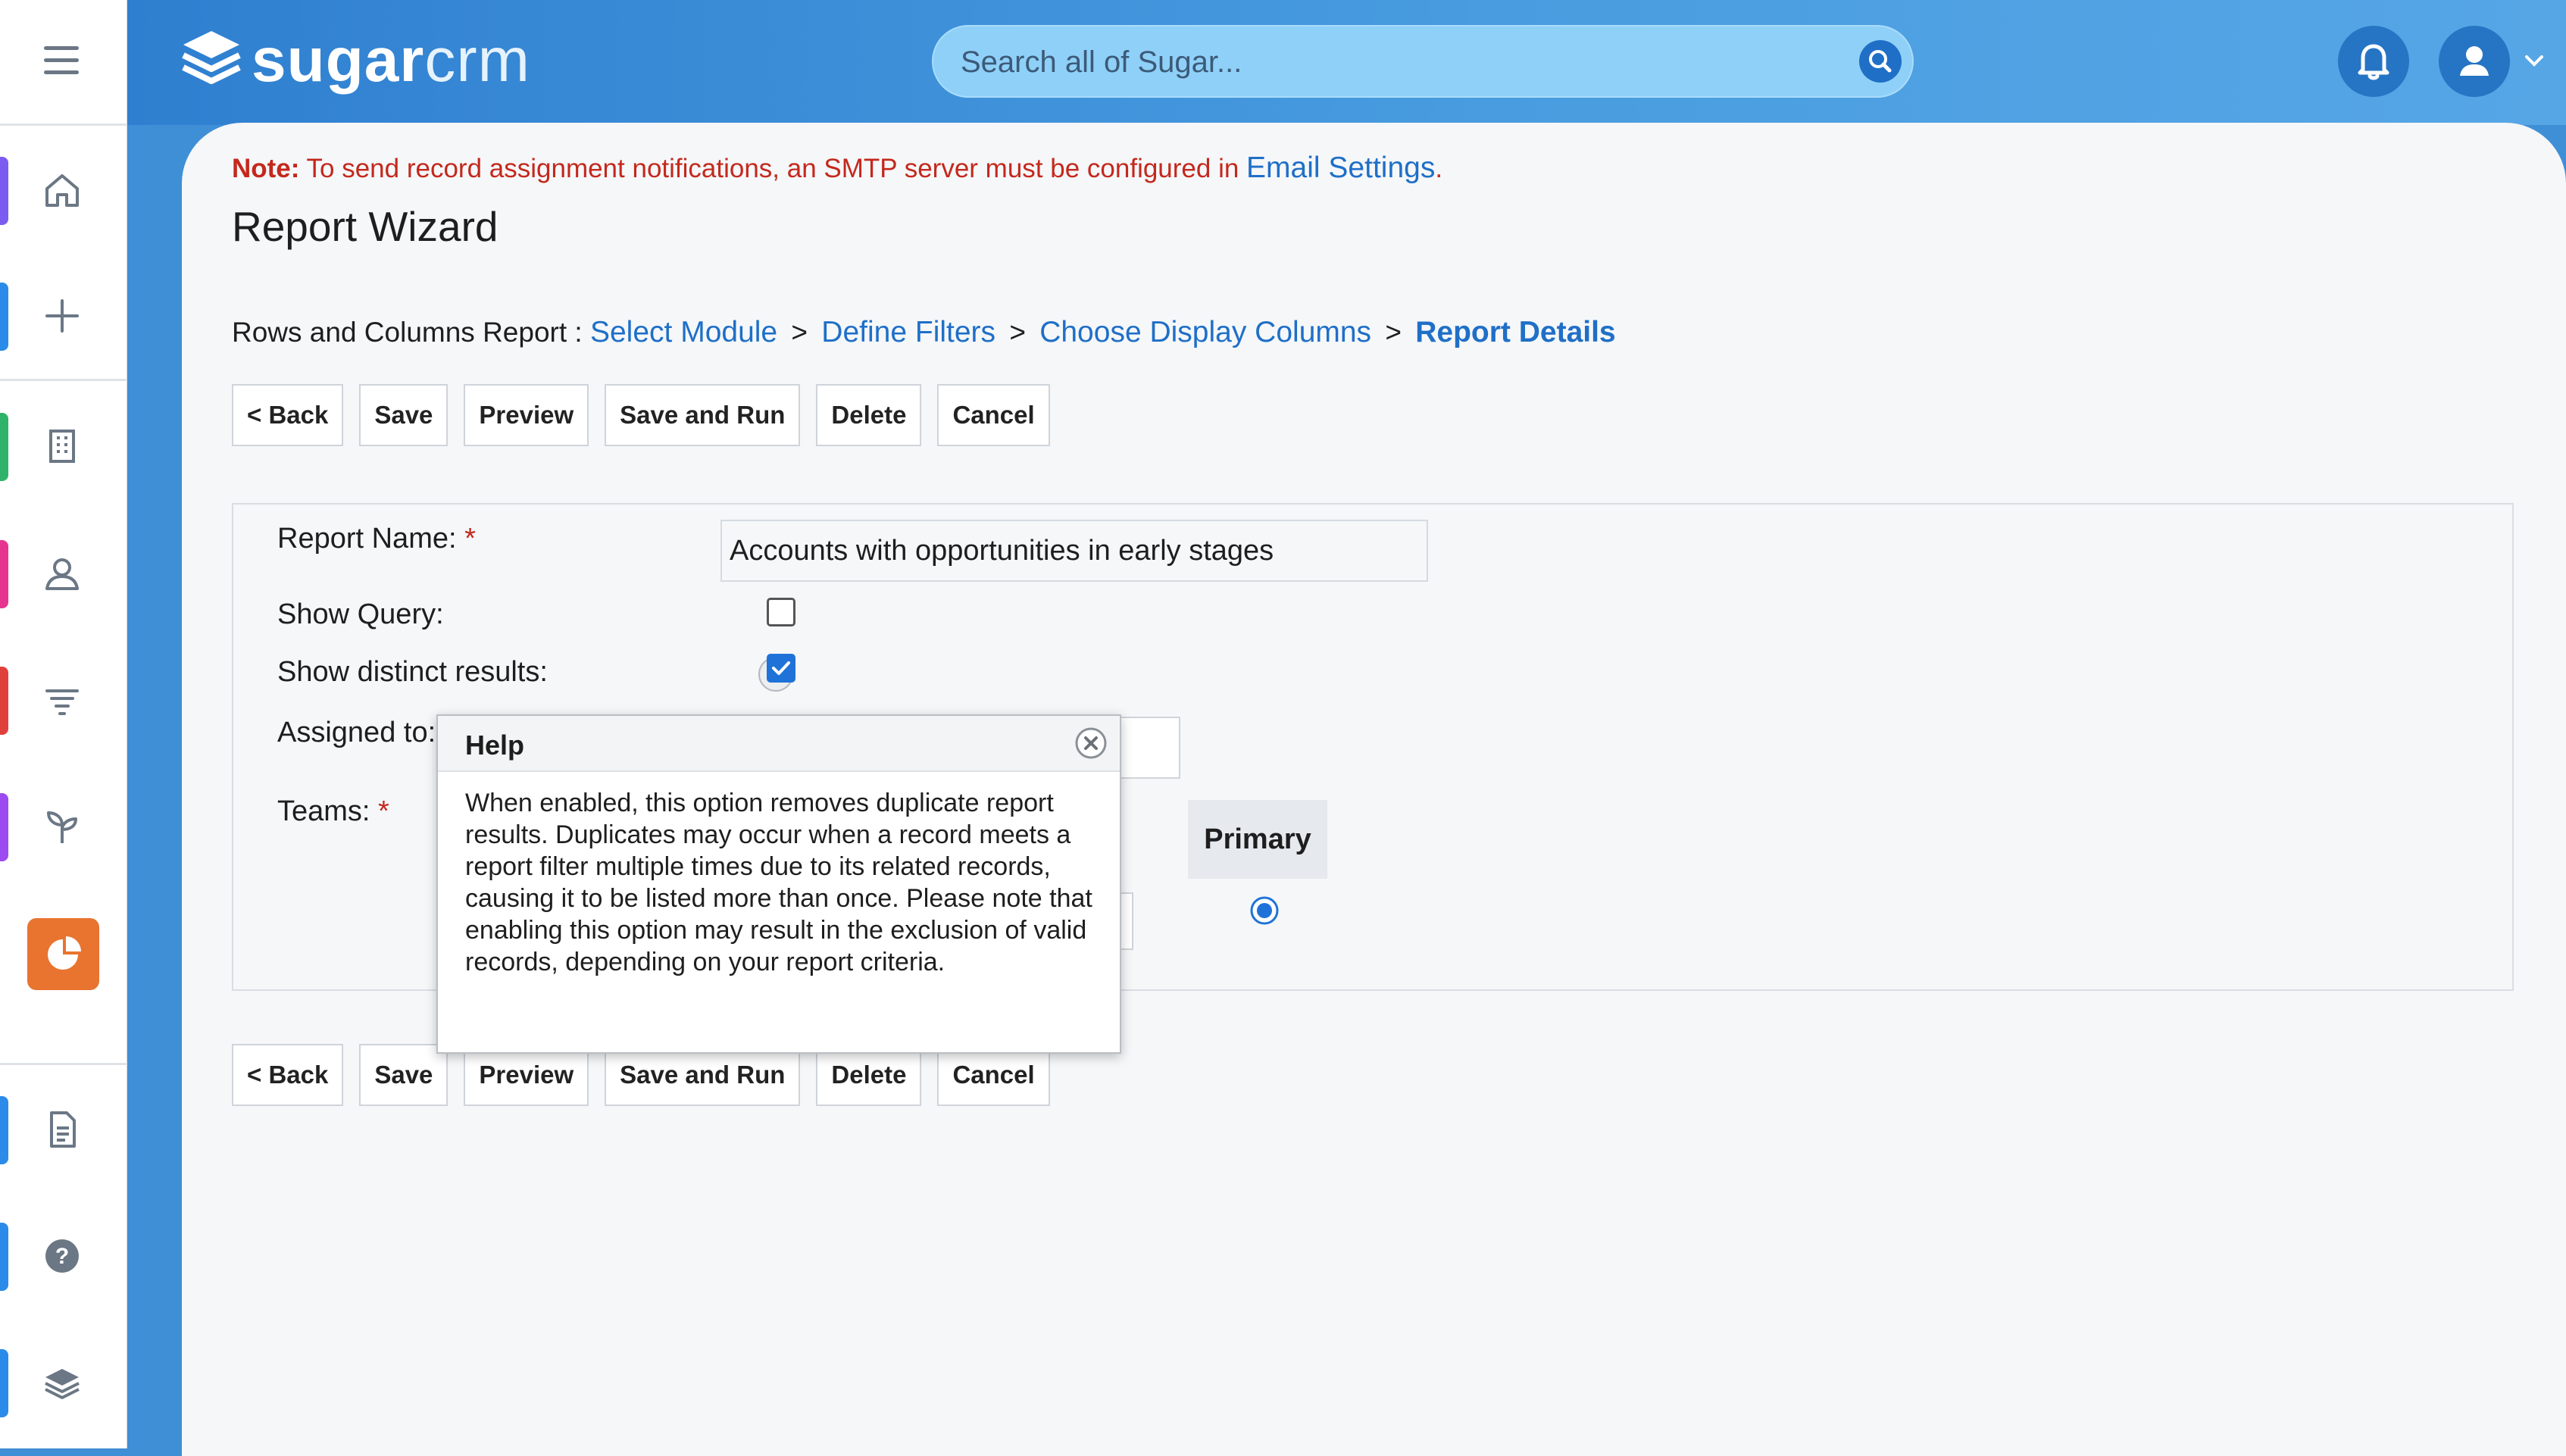 This screenshot has height=1456, width=2566. What do you see at coordinates (266, 168) in the screenshot?
I see `note-label: Note:` at bounding box center [266, 168].